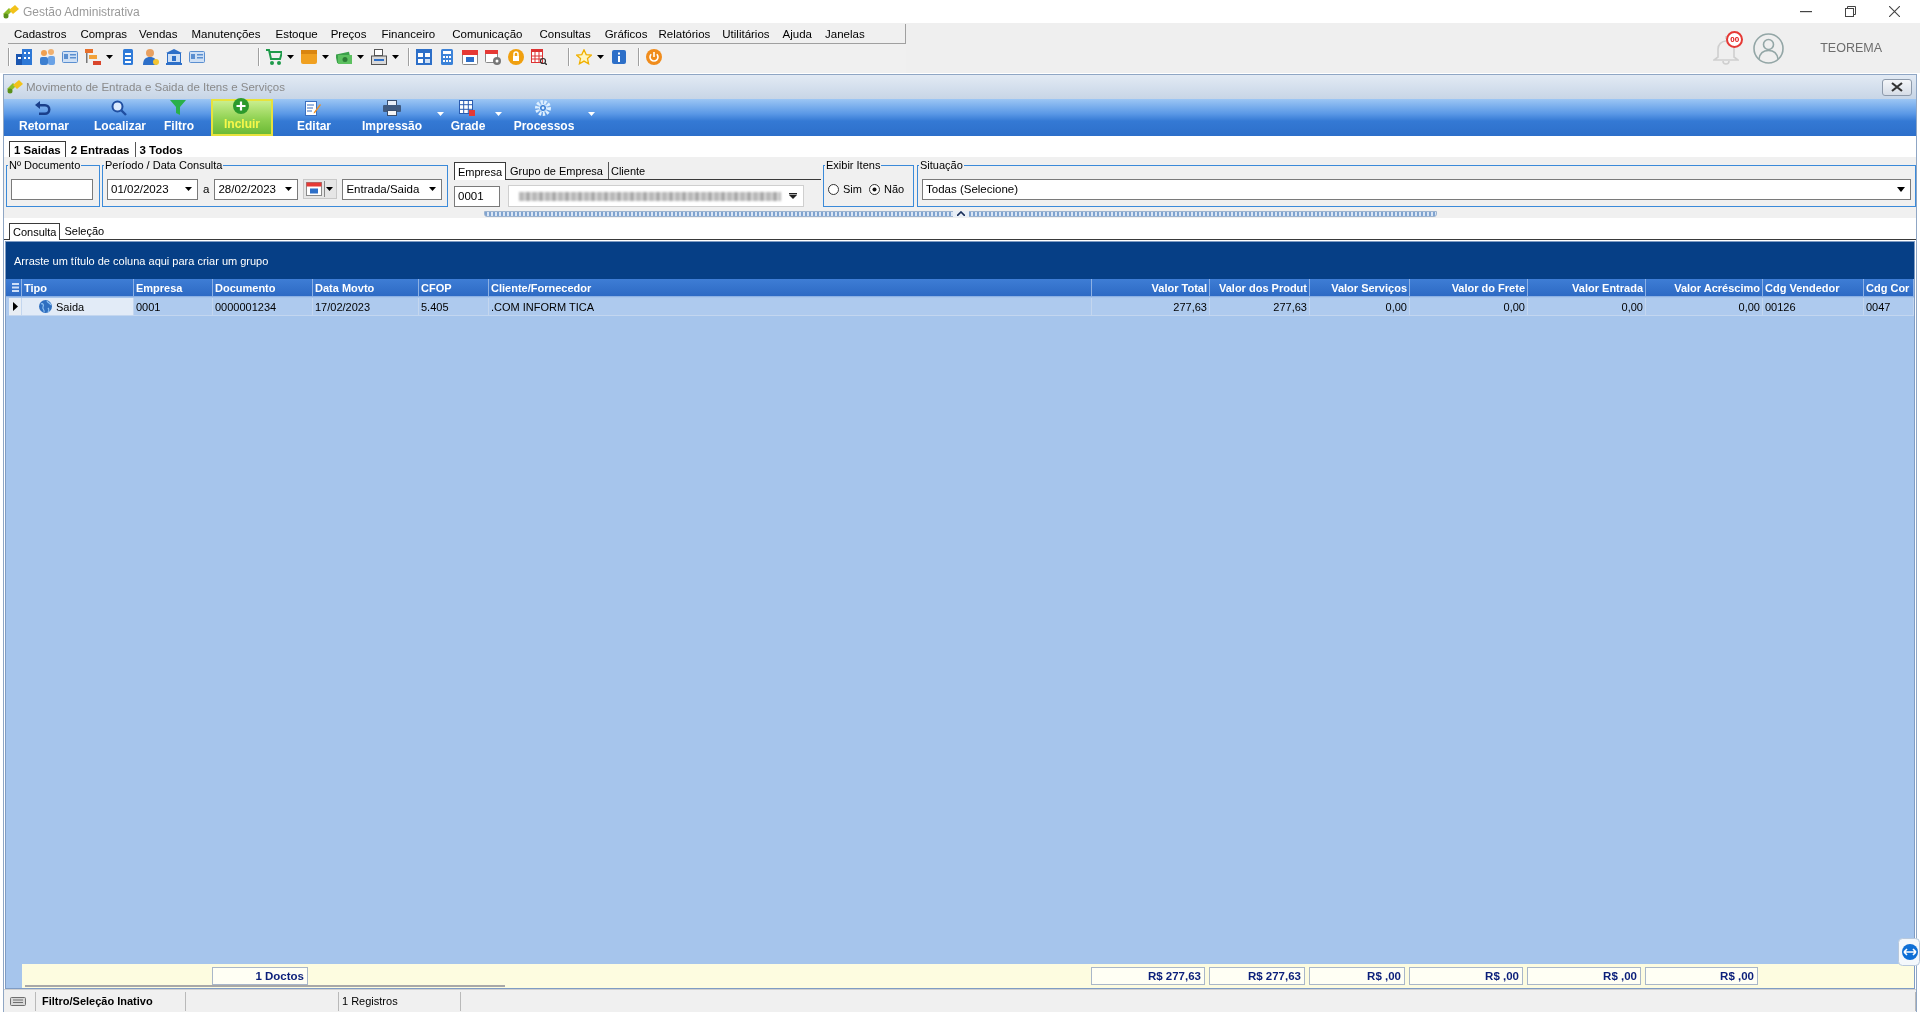 This screenshot has width=1920, height=1012. I want to click on column-header: Valor Total, so click(1151, 287).